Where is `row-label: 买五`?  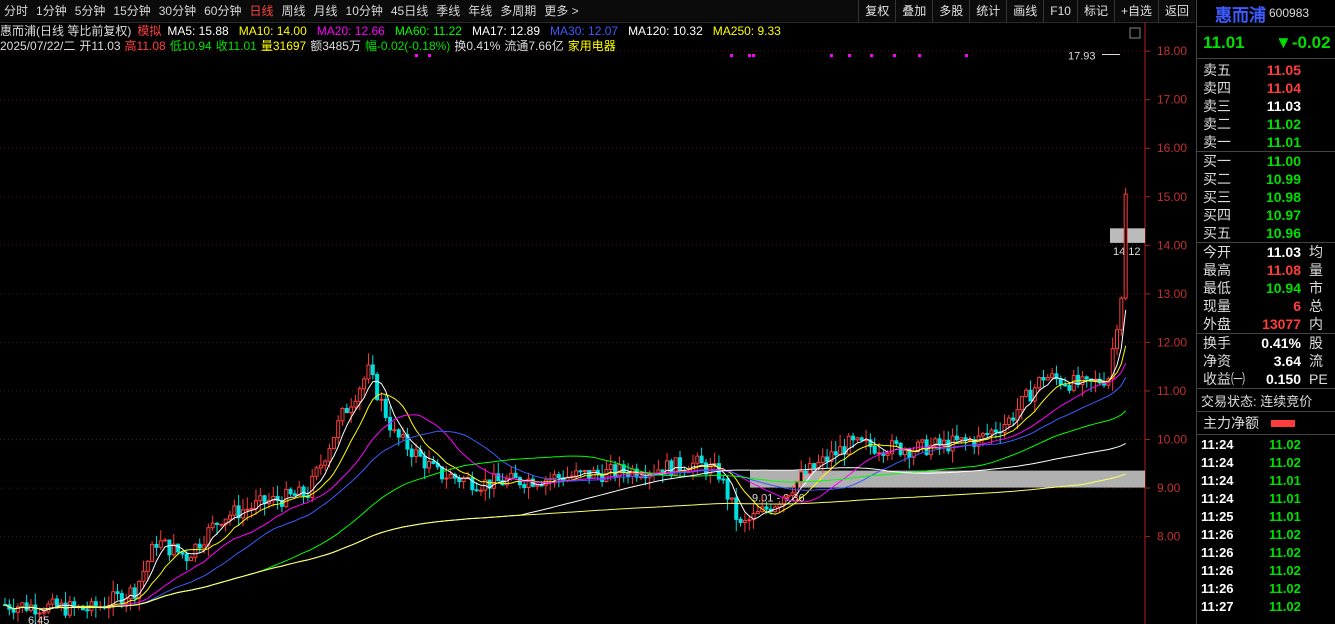
row-label: 买五 is located at coordinates (1217, 233).